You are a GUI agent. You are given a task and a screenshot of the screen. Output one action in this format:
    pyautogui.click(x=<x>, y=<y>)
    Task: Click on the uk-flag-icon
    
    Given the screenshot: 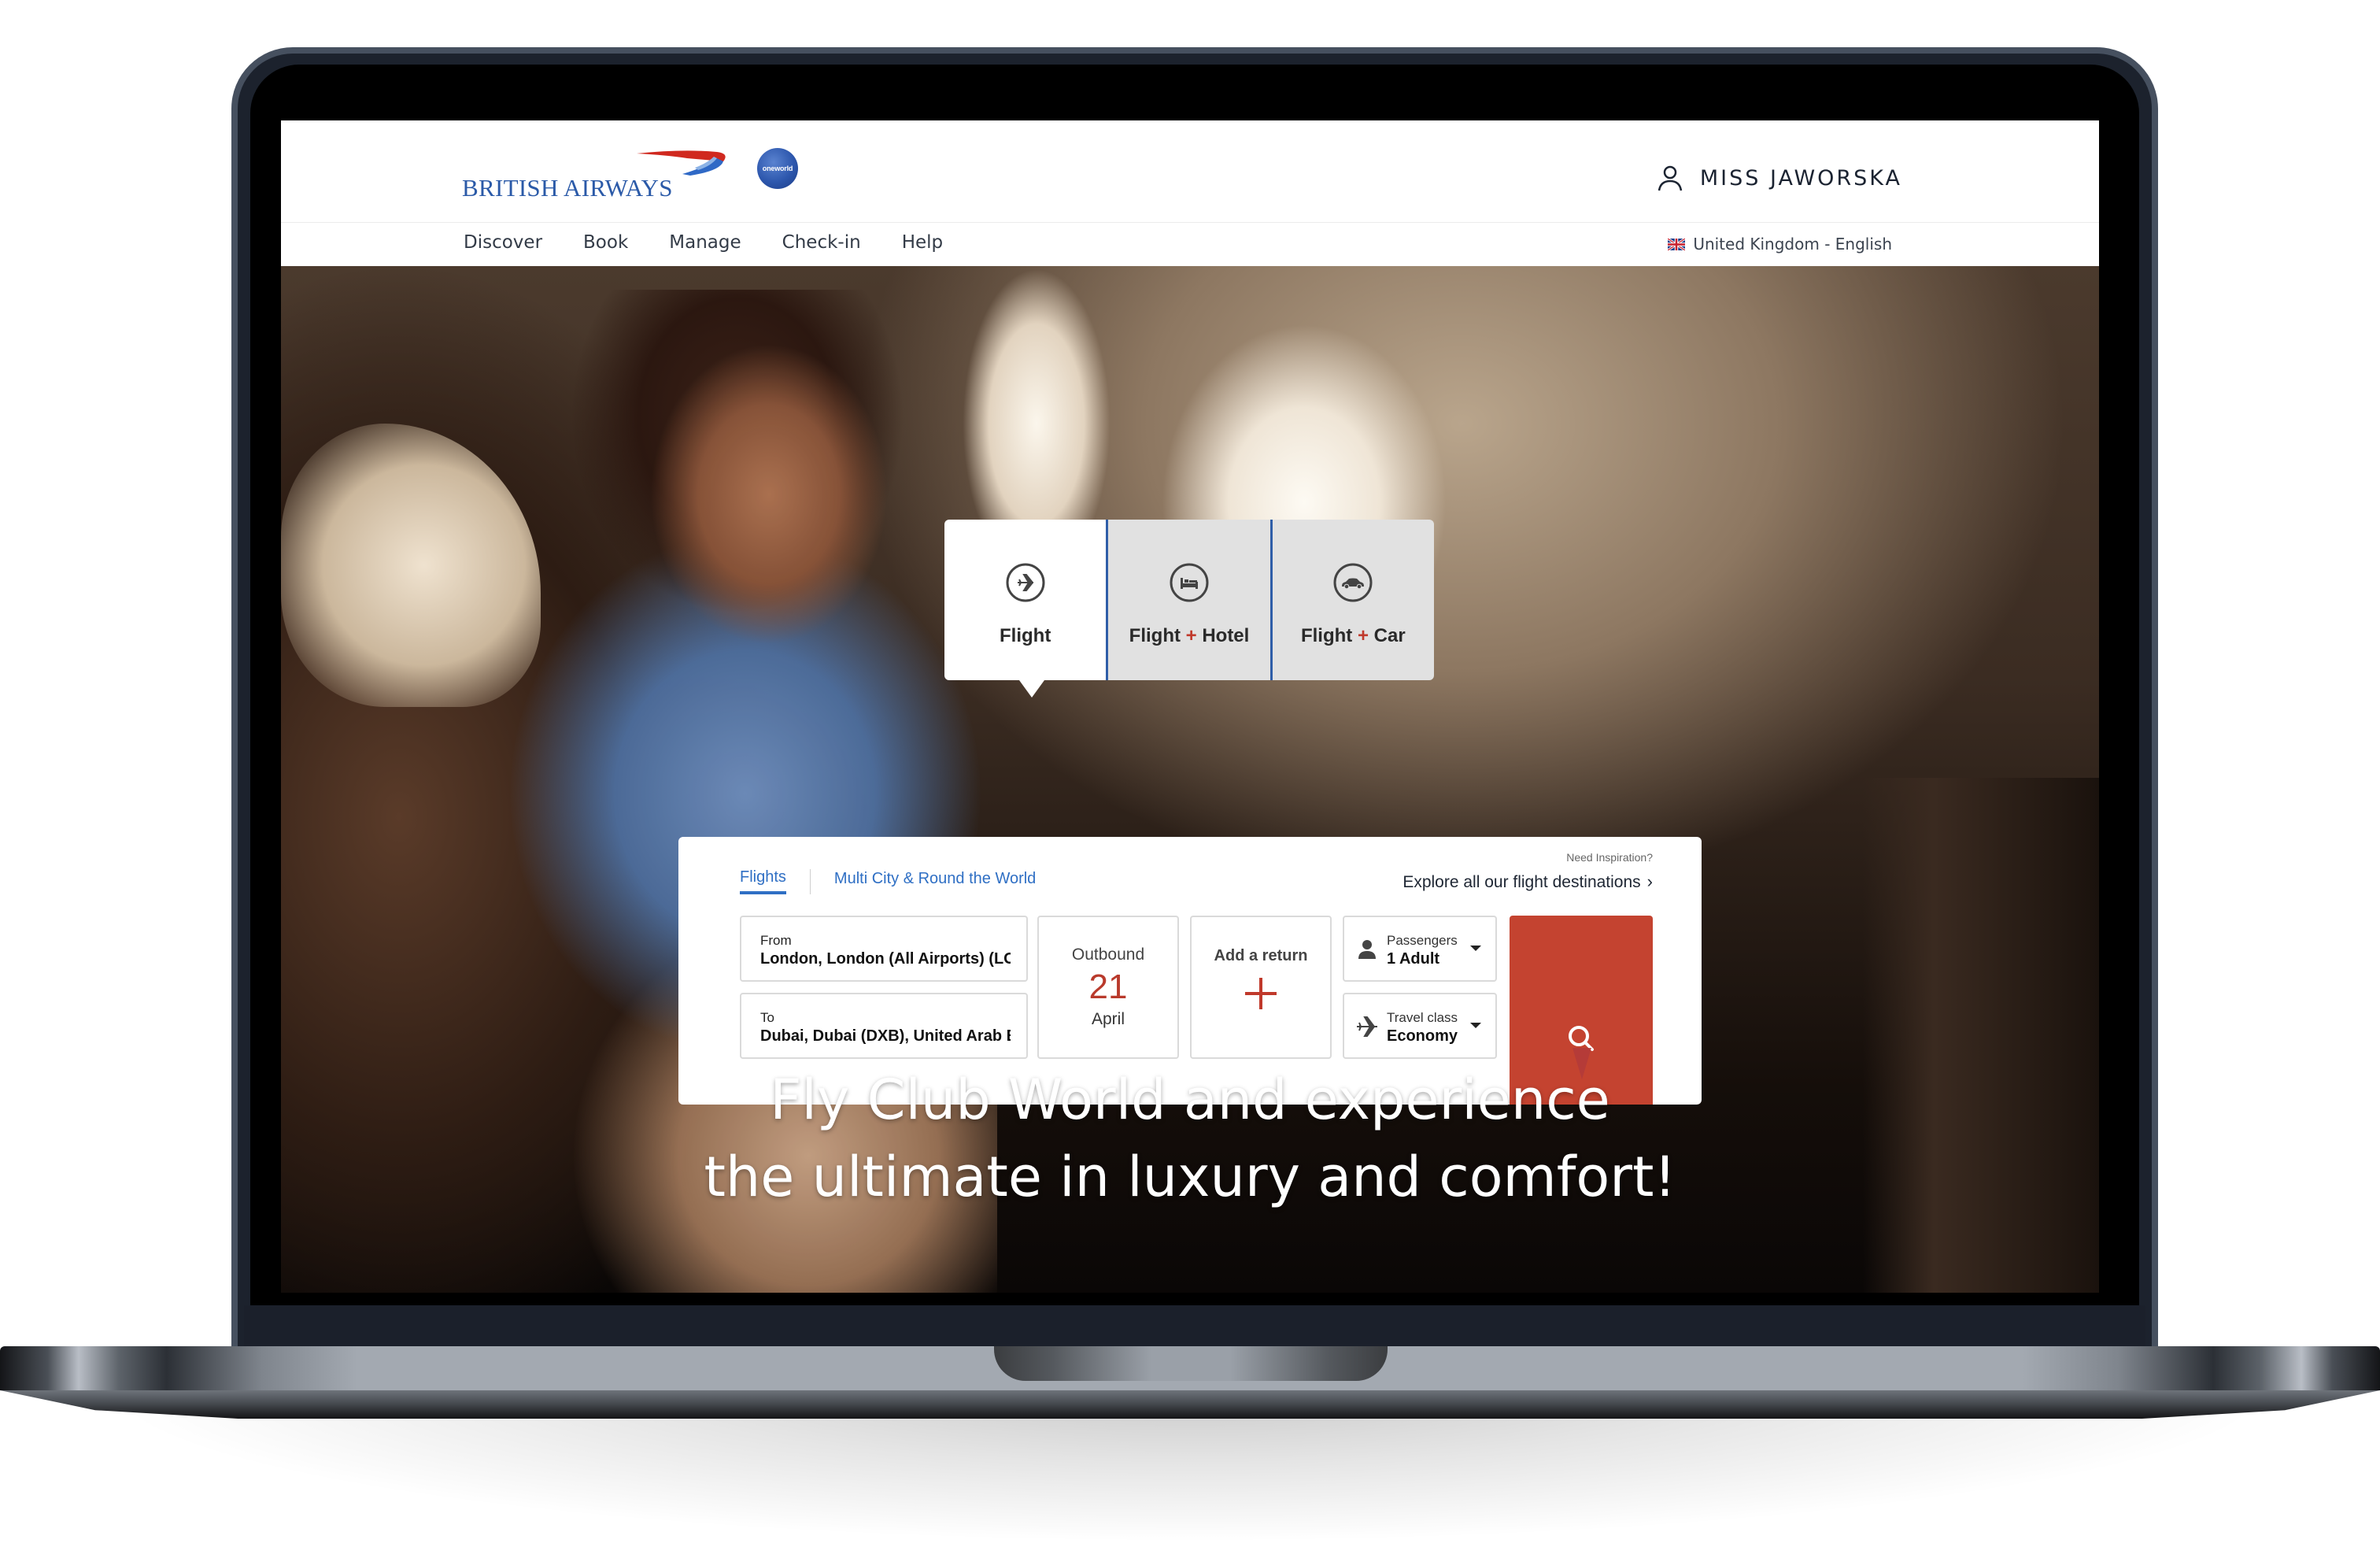 What is the action you would take?
    pyautogui.click(x=1677, y=244)
    